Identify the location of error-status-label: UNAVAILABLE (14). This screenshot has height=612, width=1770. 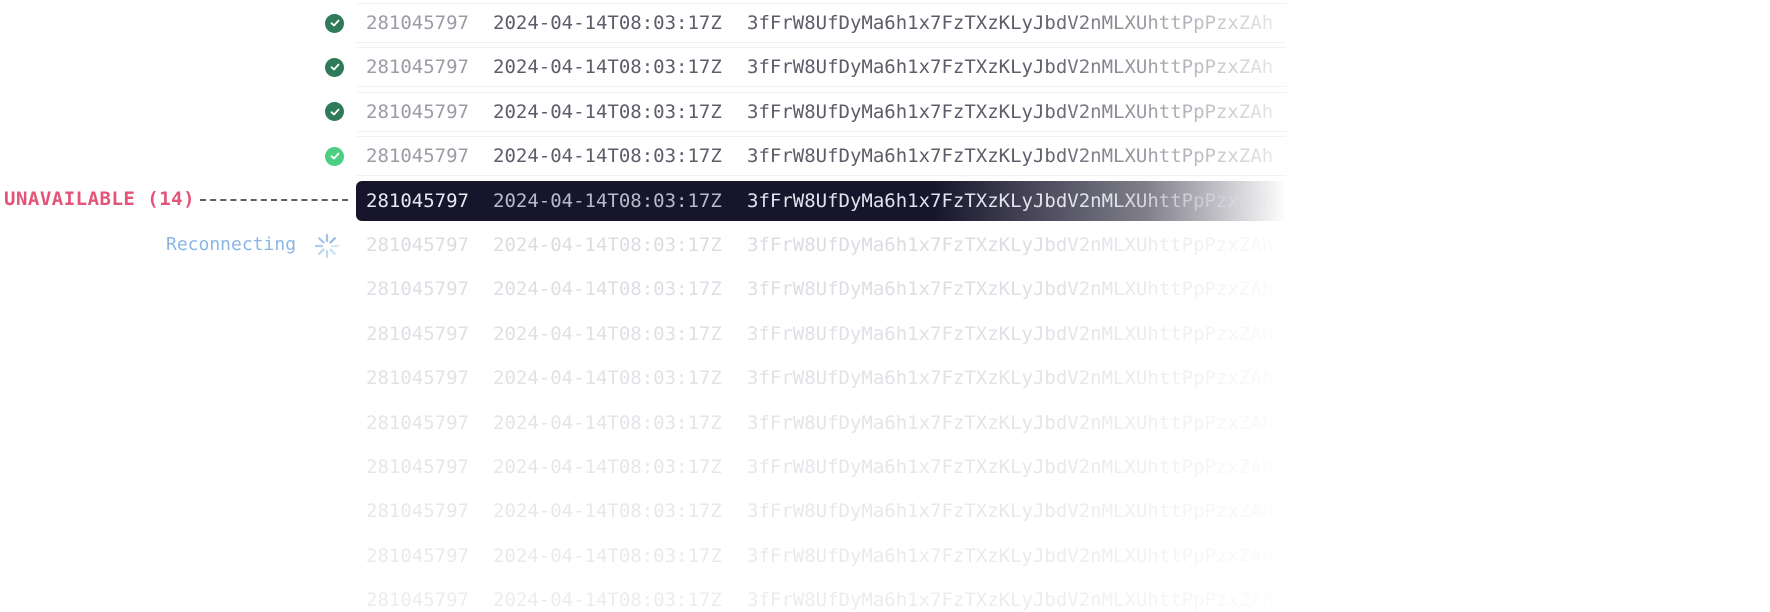
(100, 199).